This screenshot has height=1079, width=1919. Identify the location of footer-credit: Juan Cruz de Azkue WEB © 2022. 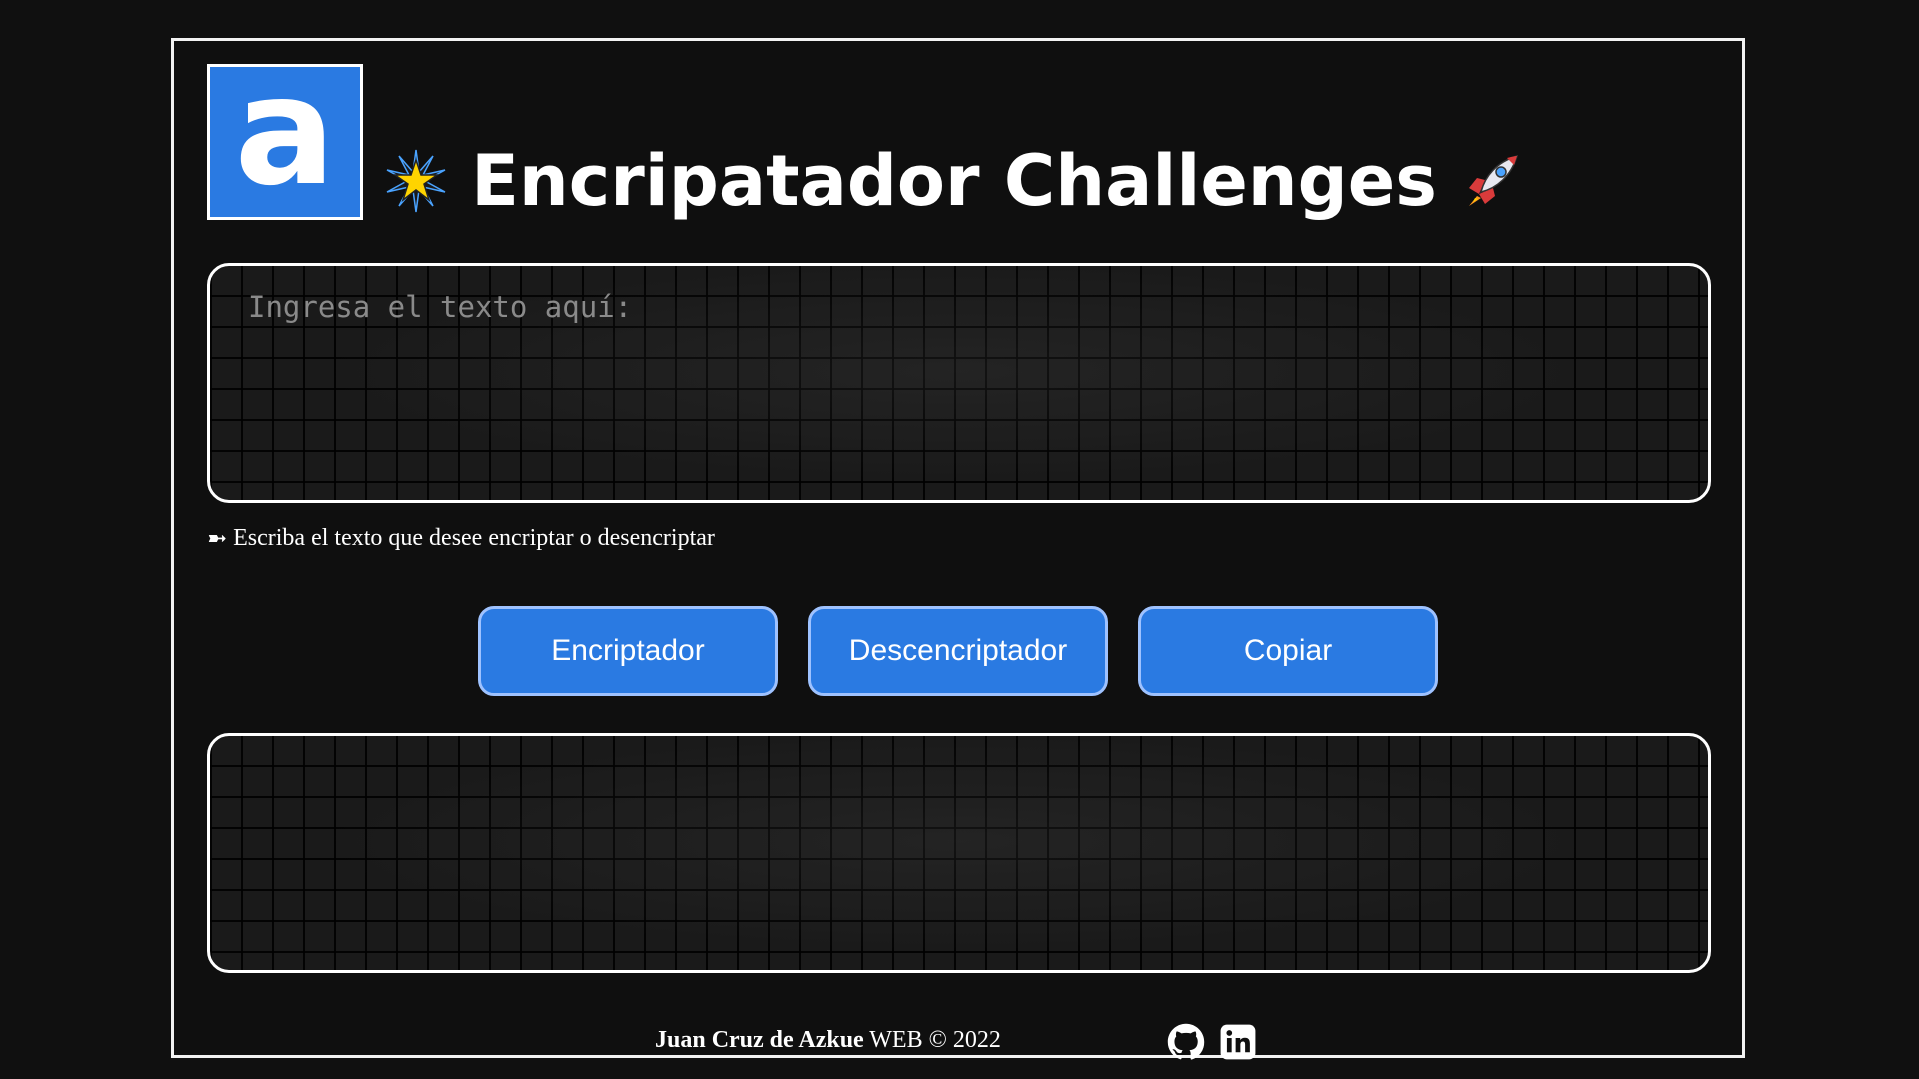
(828, 1040).